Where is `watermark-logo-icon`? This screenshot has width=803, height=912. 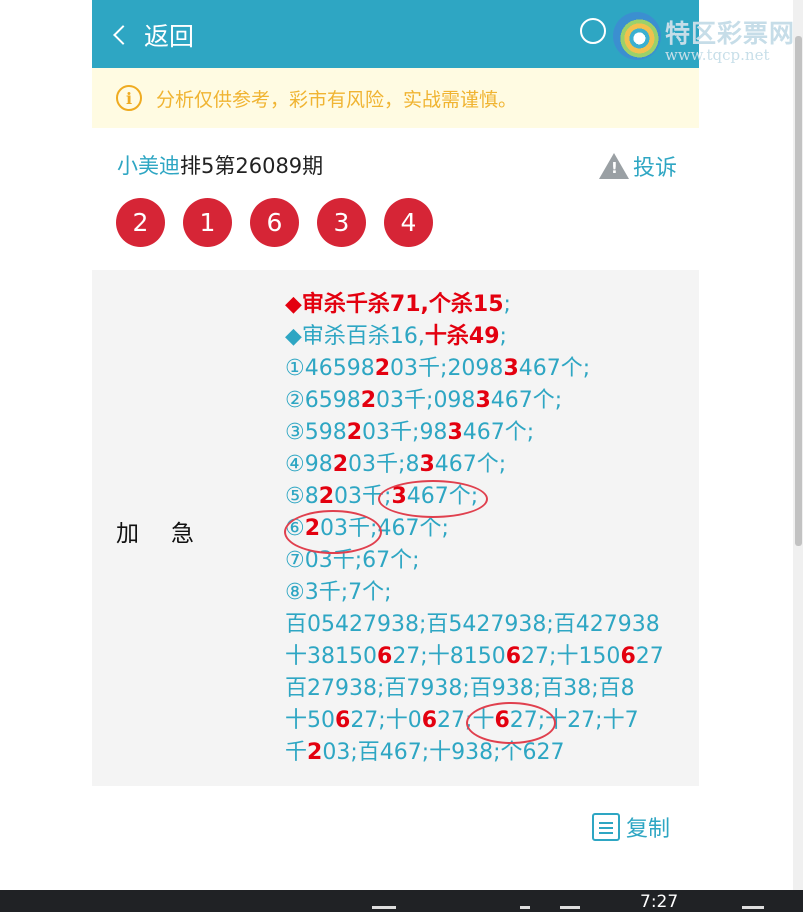
watermark-logo-icon is located at coordinates (637, 36).